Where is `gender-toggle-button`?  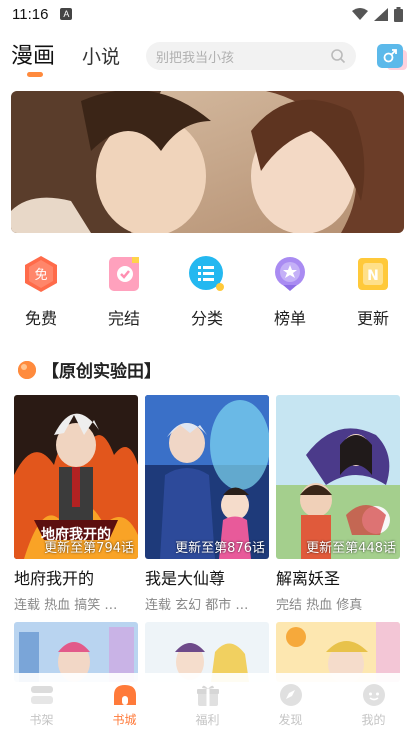 gender-toggle-button is located at coordinates (390, 56).